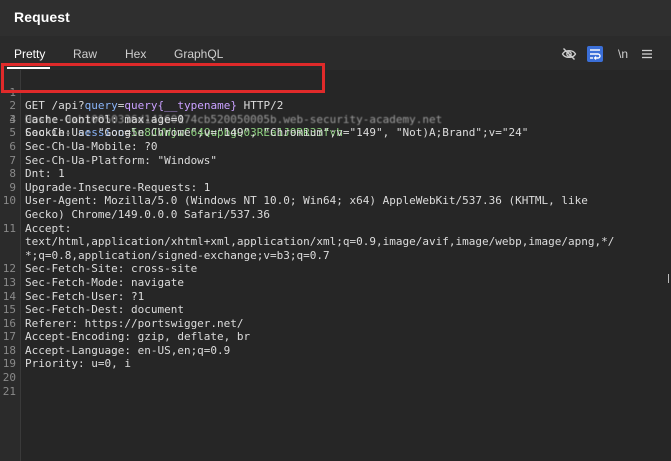 The height and width of the screenshot is (461, 671). I want to click on header-line: Dnt: 1, so click(45, 174).